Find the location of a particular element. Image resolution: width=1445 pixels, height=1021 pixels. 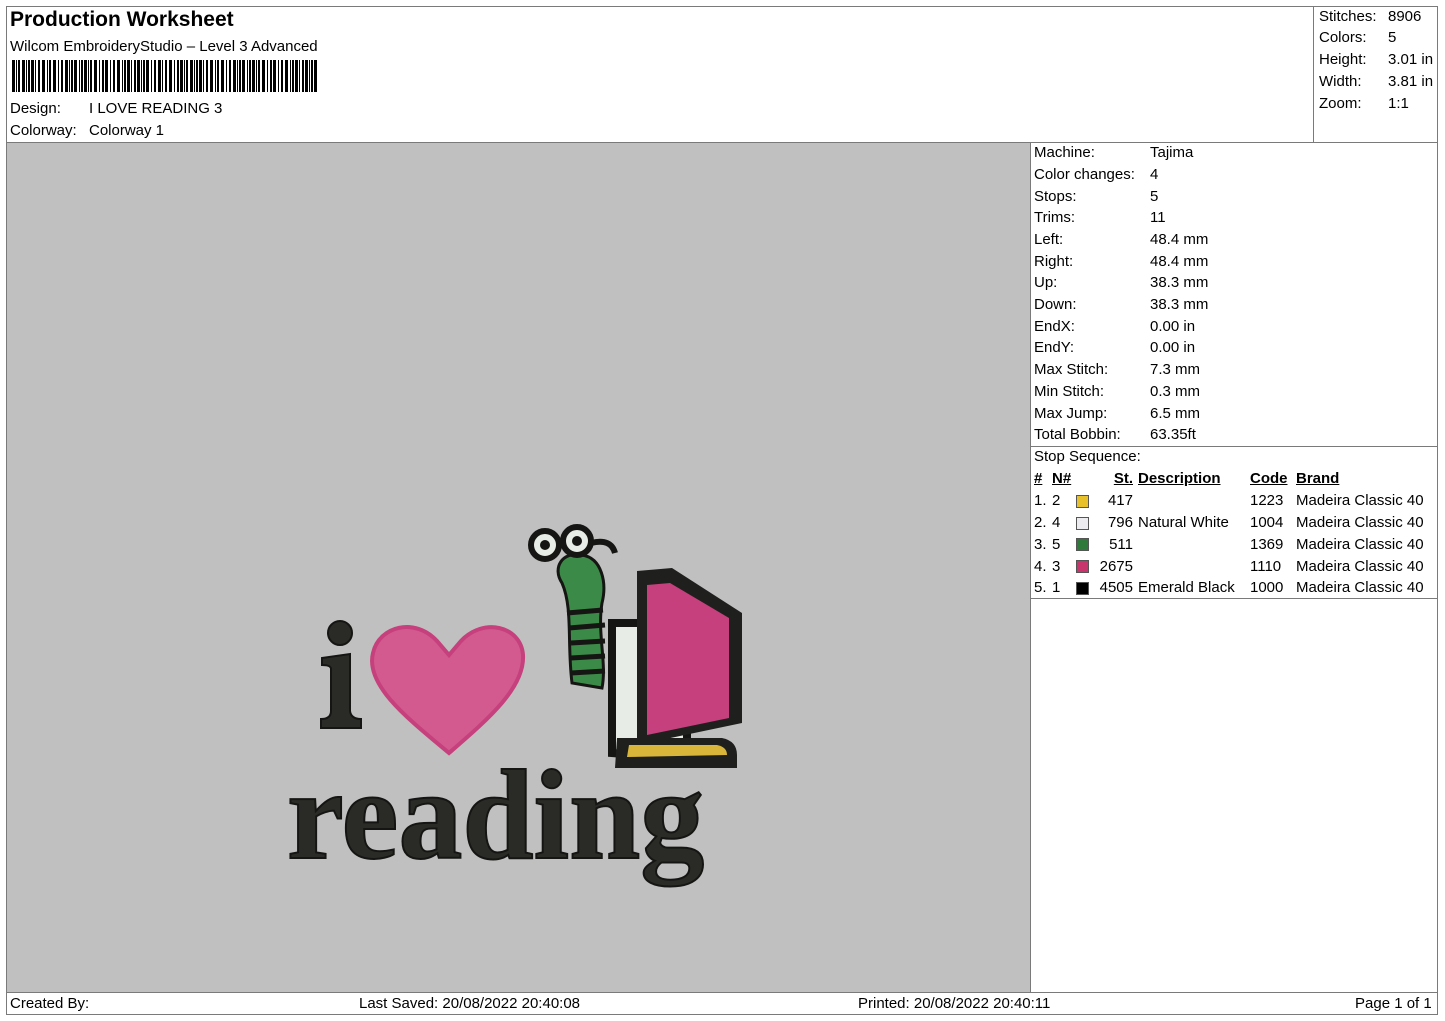

page-number: Page 1 of 1 is located at coordinates (1393, 1003).